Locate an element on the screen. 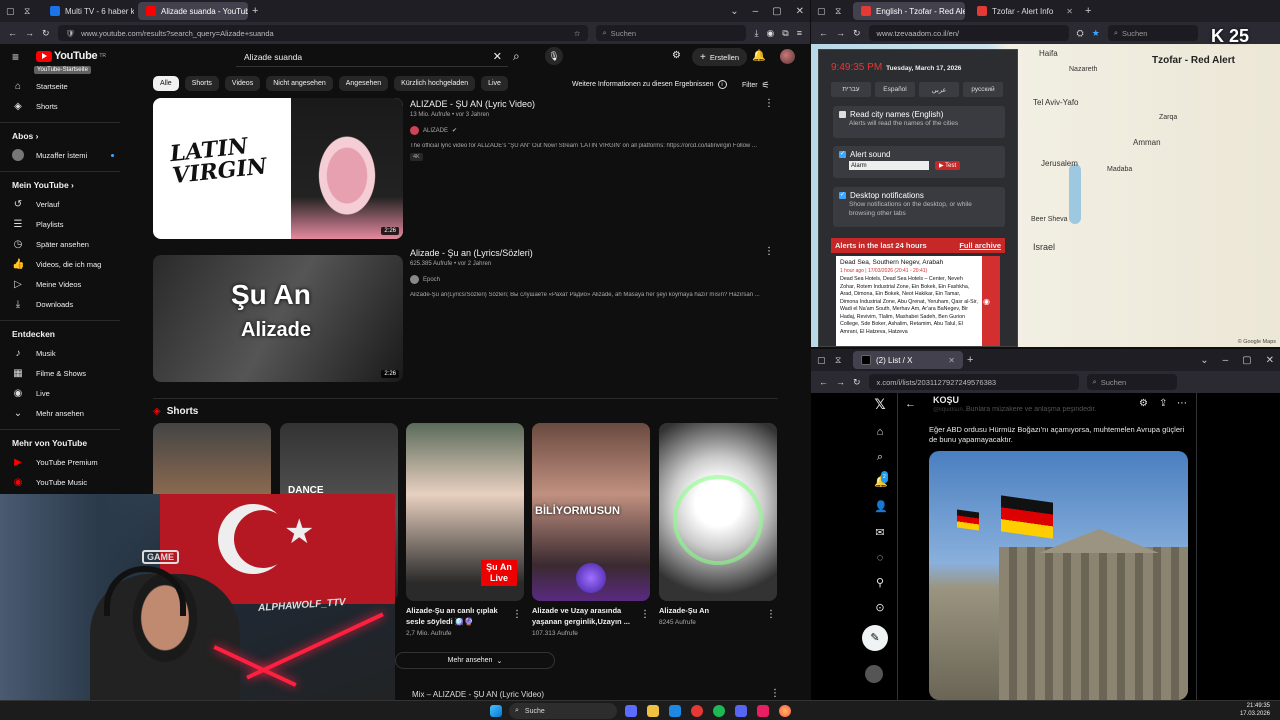 The width and height of the screenshot is (1280, 720). messages-icon: ✉ is located at coordinates (880, 533).